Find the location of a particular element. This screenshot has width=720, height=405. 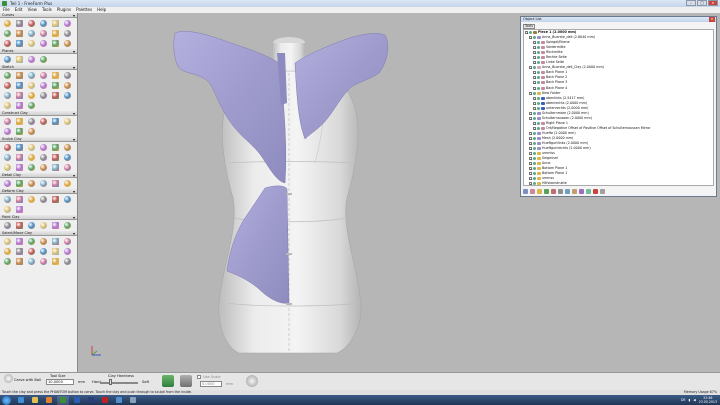

sculpt-bulge-icon is located at coordinates (55, 167).